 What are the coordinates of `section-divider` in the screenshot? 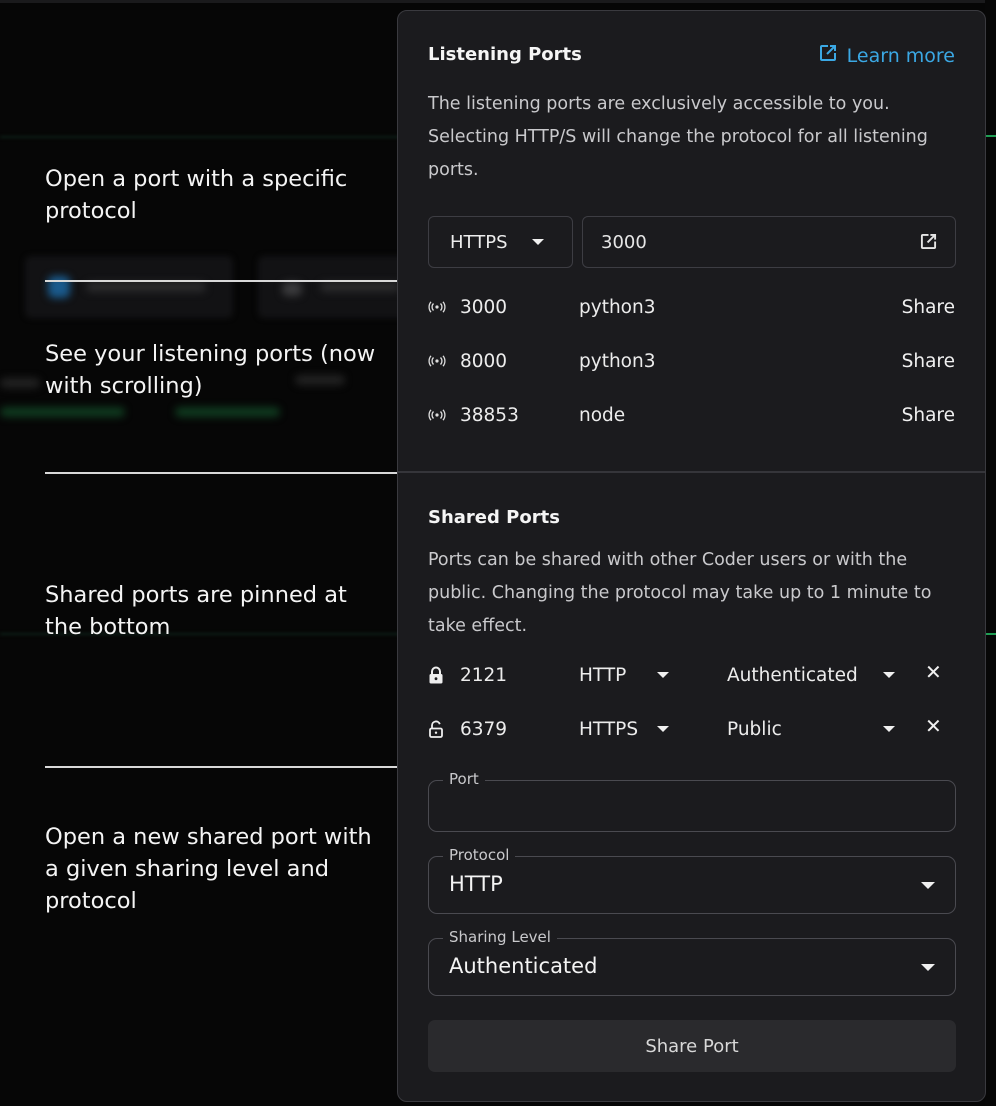 It's located at (691, 472).